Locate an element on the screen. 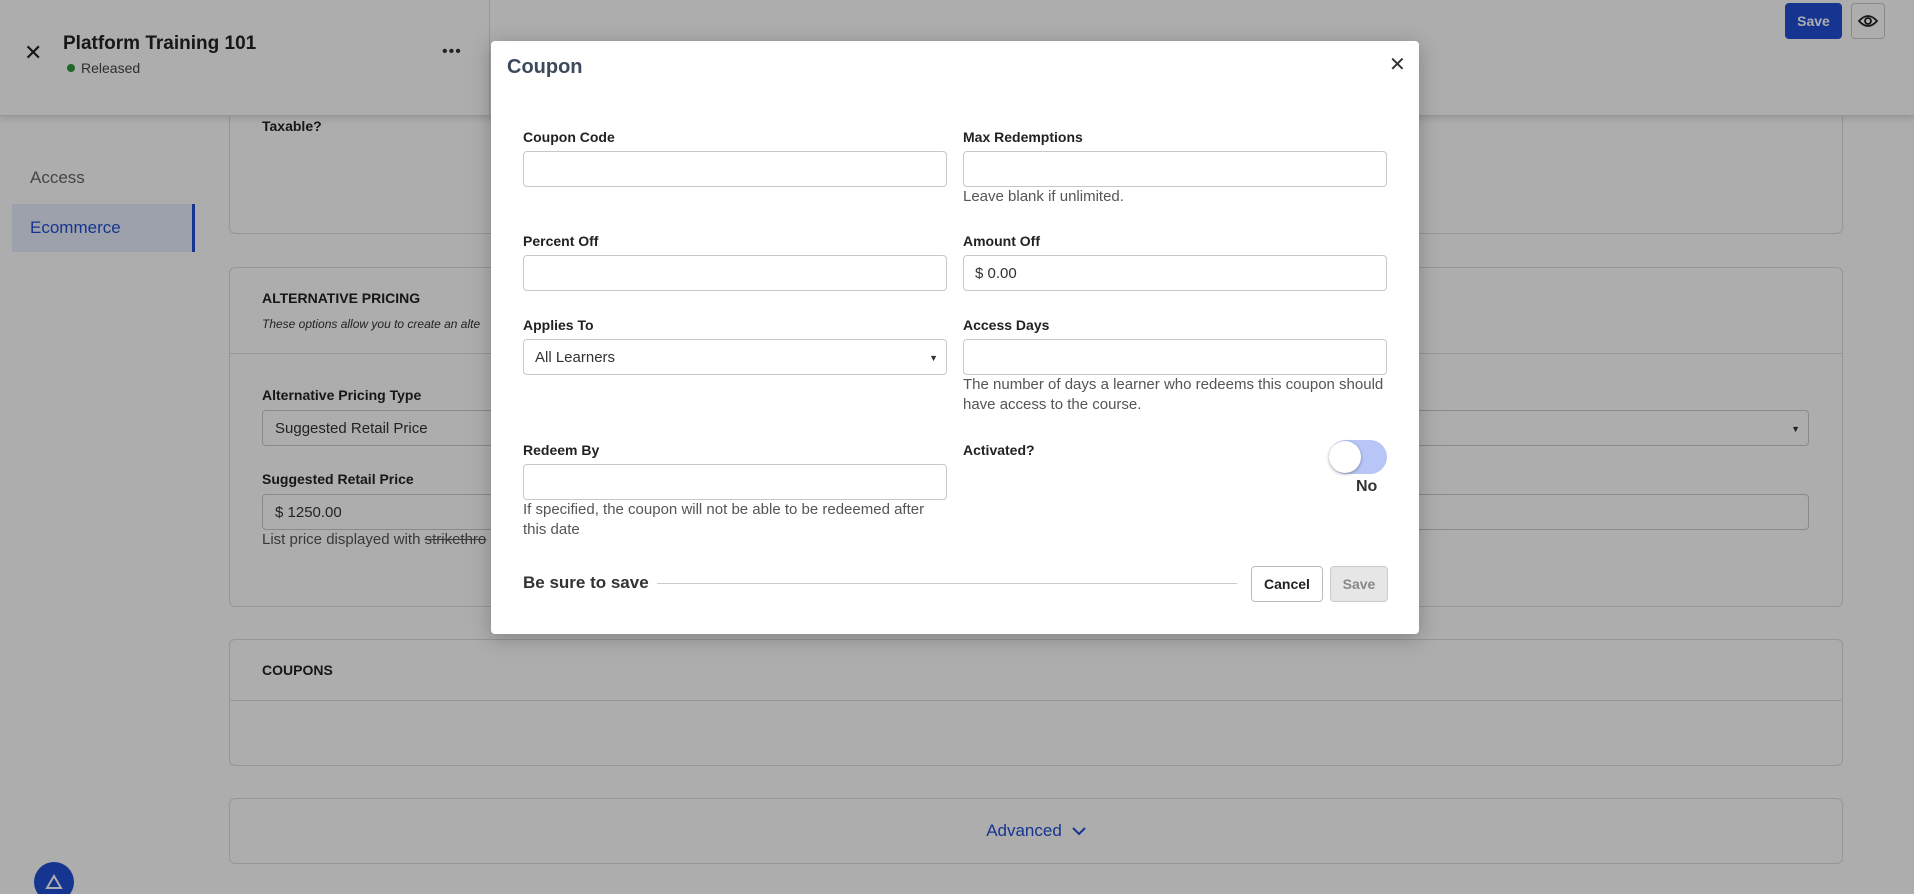 This screenshot has width=1914, height=894. save-button: Save is located at coordinates (1359, 584).